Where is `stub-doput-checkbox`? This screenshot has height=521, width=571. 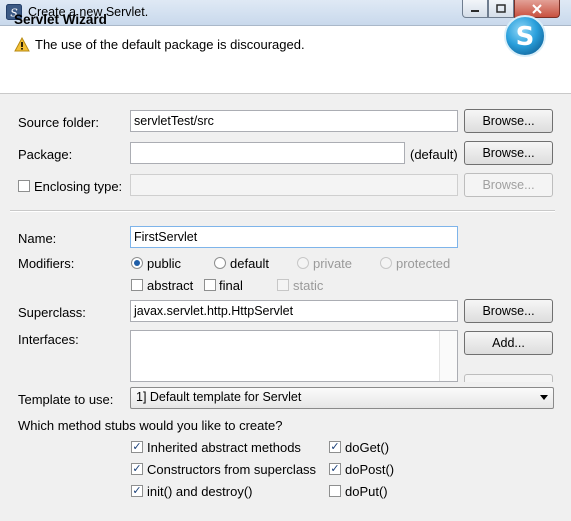 stub-doput-checkbox is located at coordinates (335, 491).